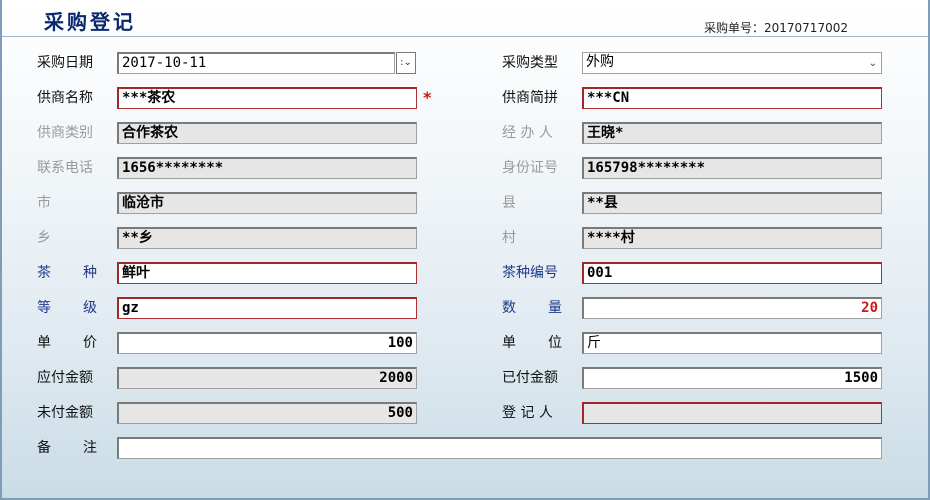  I want to click on unit-label: 单位, so click(548, 343).